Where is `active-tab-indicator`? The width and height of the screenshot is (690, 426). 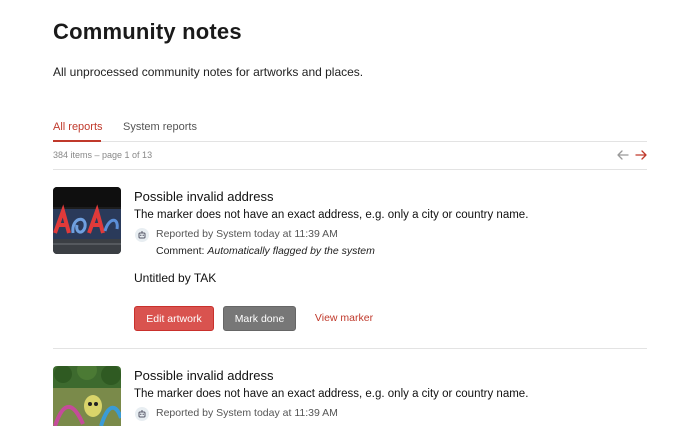
active-tab-indicator is located at coordinates (77, 141).